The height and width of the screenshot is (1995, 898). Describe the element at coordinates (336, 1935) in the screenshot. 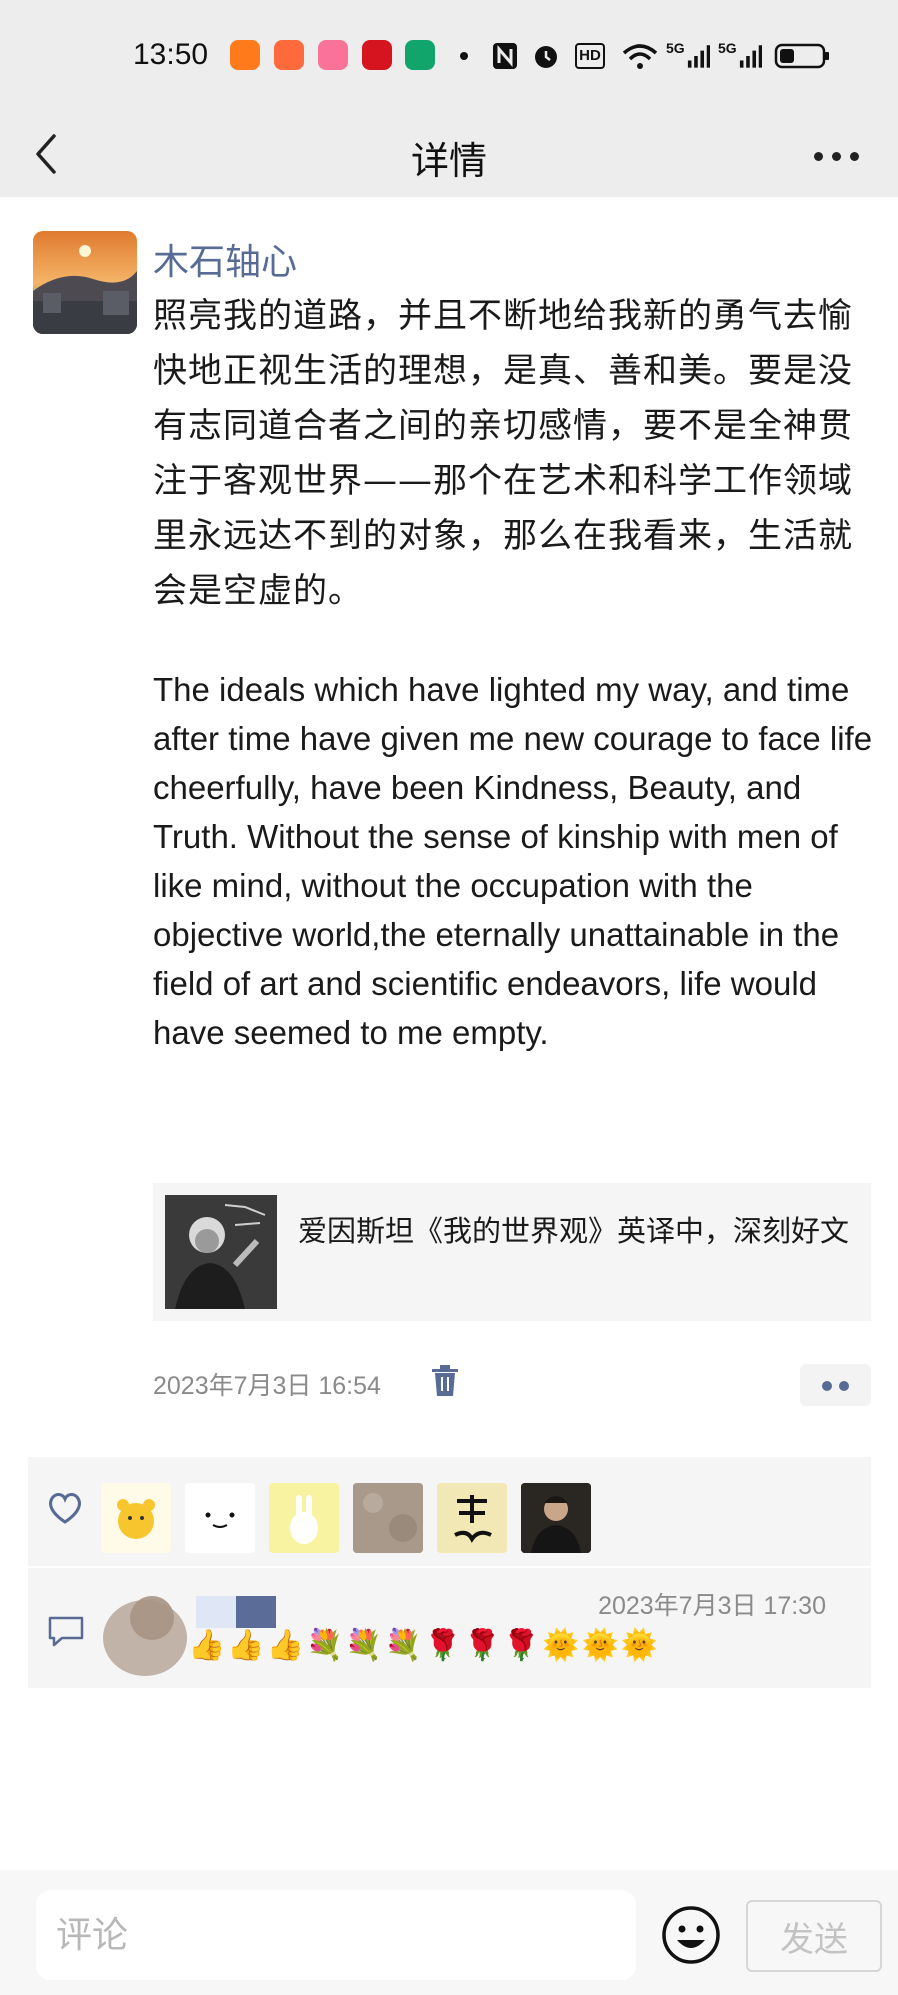

I see `comment-input` at that location.